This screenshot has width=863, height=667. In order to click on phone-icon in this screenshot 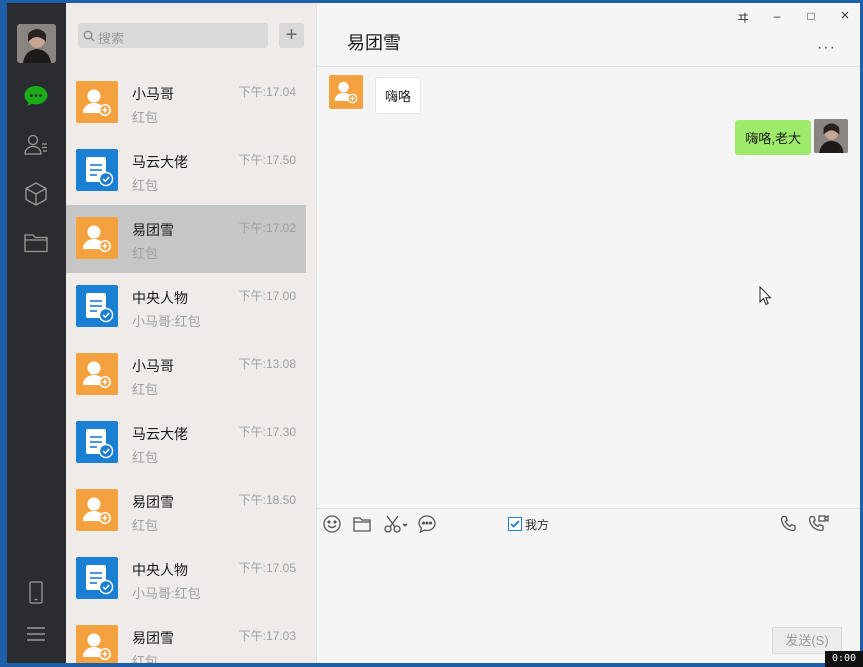, I will do `click(36, 593)`.